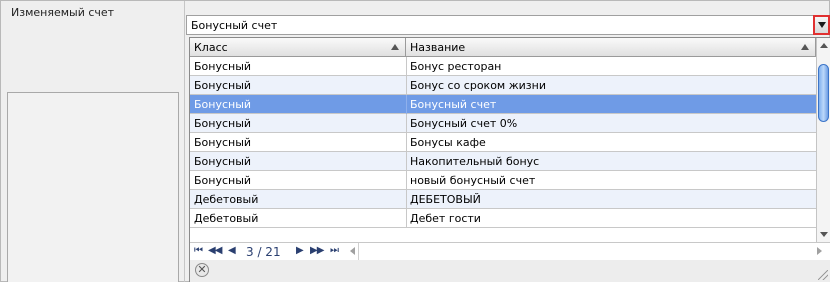 Image resolution: width=830 pixels, height=282 pixels. What do you see at coordinates (445, 199) in the screenshot?
I see `cell-name: ДЕБЕТОВЫЙ` at bounding box center [445, 199].